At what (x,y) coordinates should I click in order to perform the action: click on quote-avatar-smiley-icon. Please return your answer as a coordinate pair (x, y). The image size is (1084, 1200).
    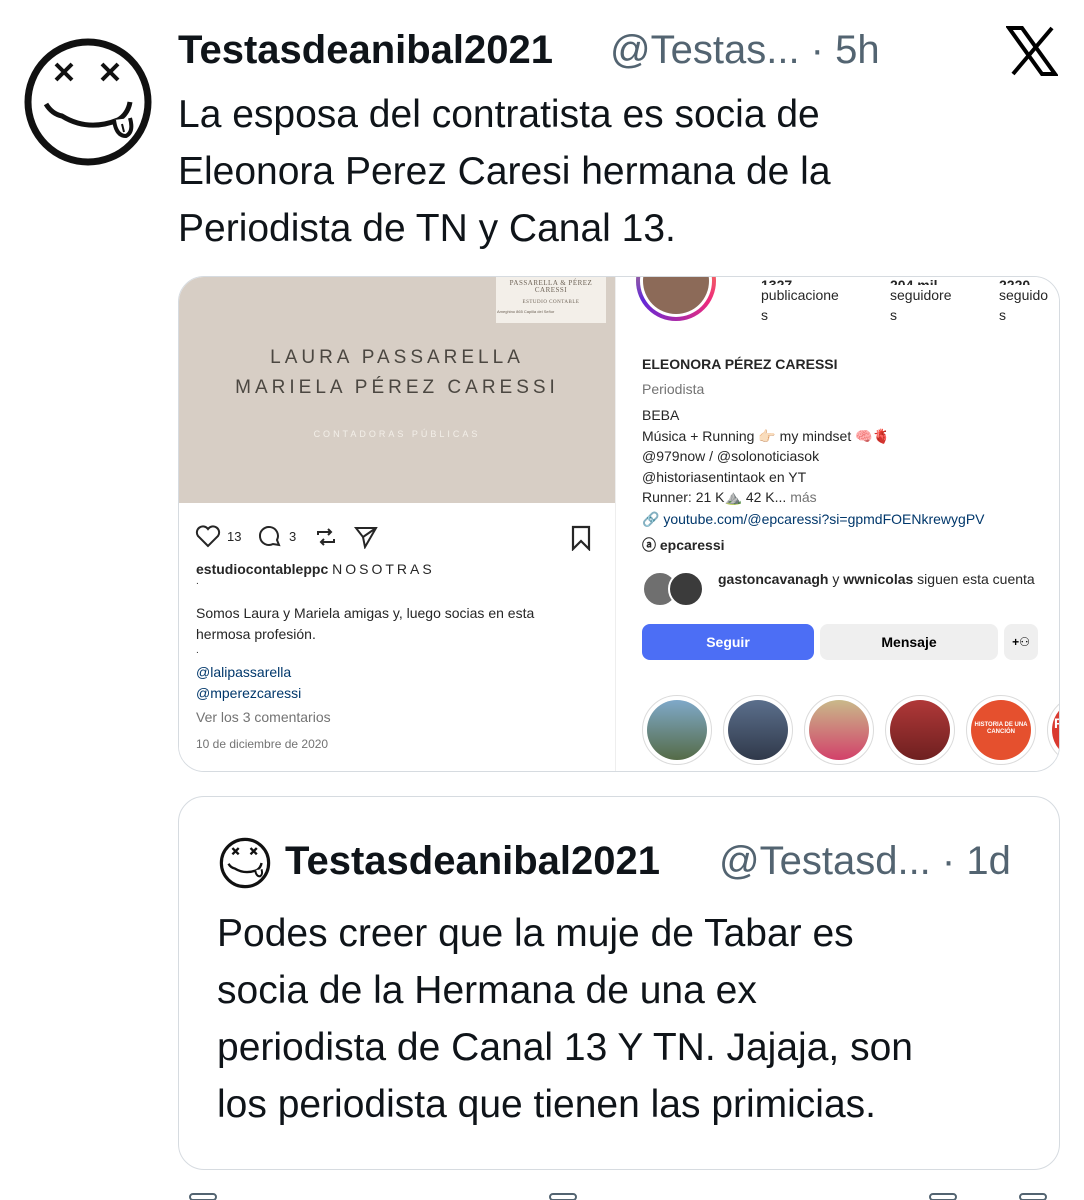
    Looking at the image, I should click on (245, 863).